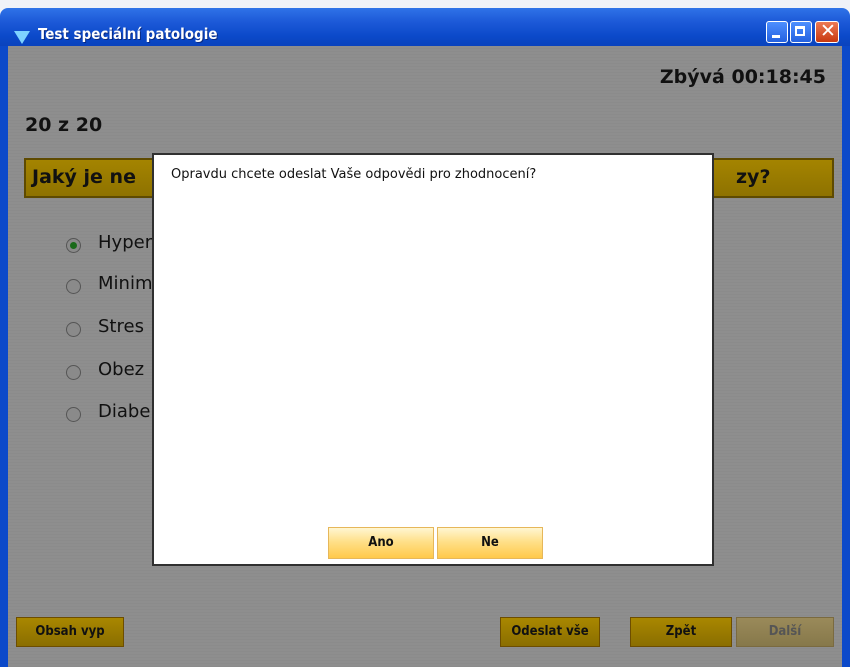 The height and width of the screenshot is (667, 850). Describe the element at coordinates (742, 77) in the screenshot. I see `time-remaining: Zbývá 00:18:45` at that location.